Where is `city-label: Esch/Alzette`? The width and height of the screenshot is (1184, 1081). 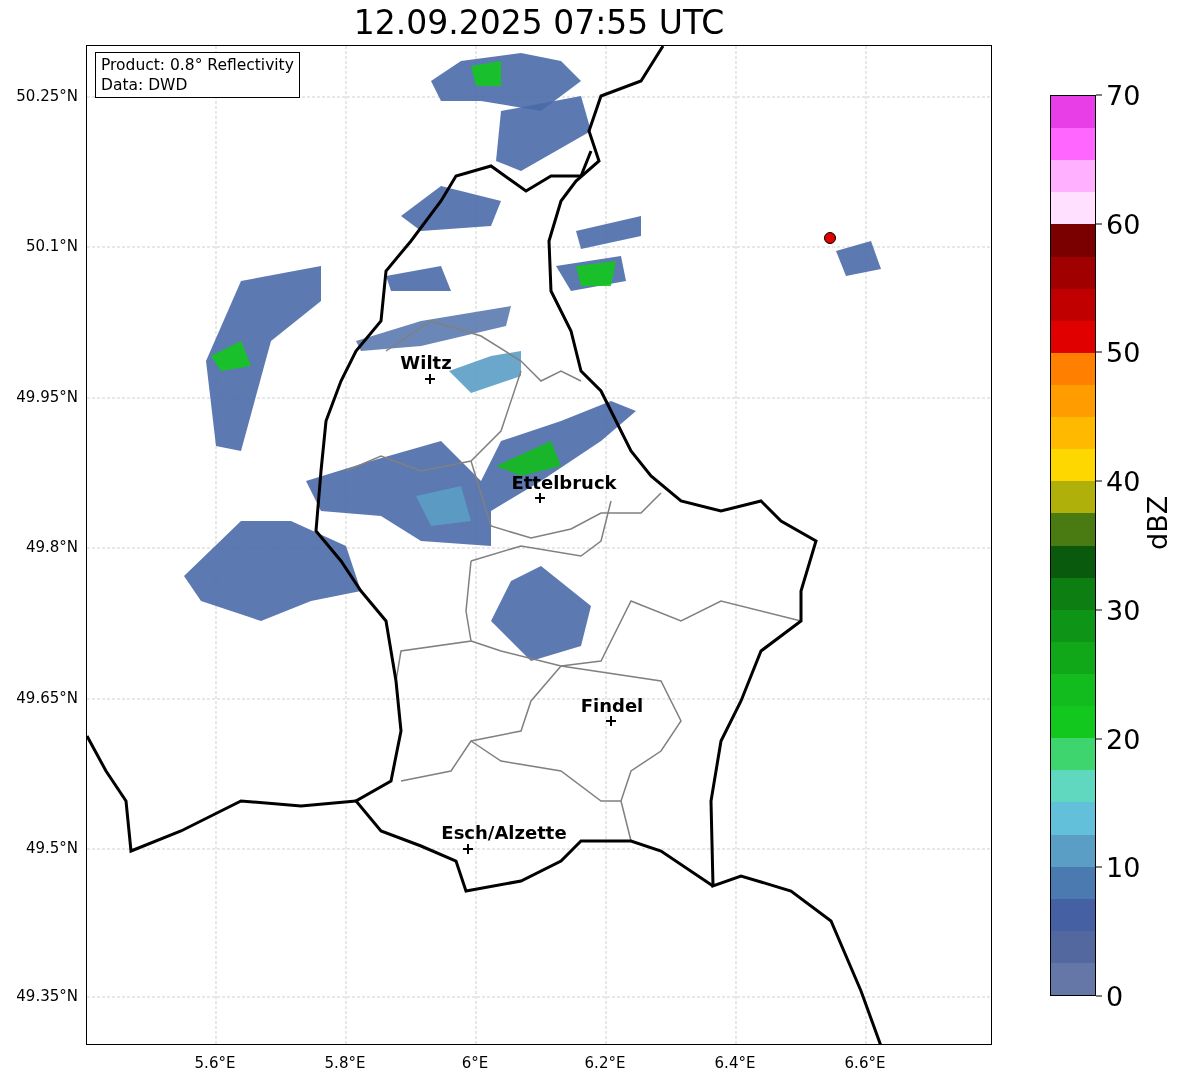
city-label: Esch/Alzette is located at coordinates (504, 833).